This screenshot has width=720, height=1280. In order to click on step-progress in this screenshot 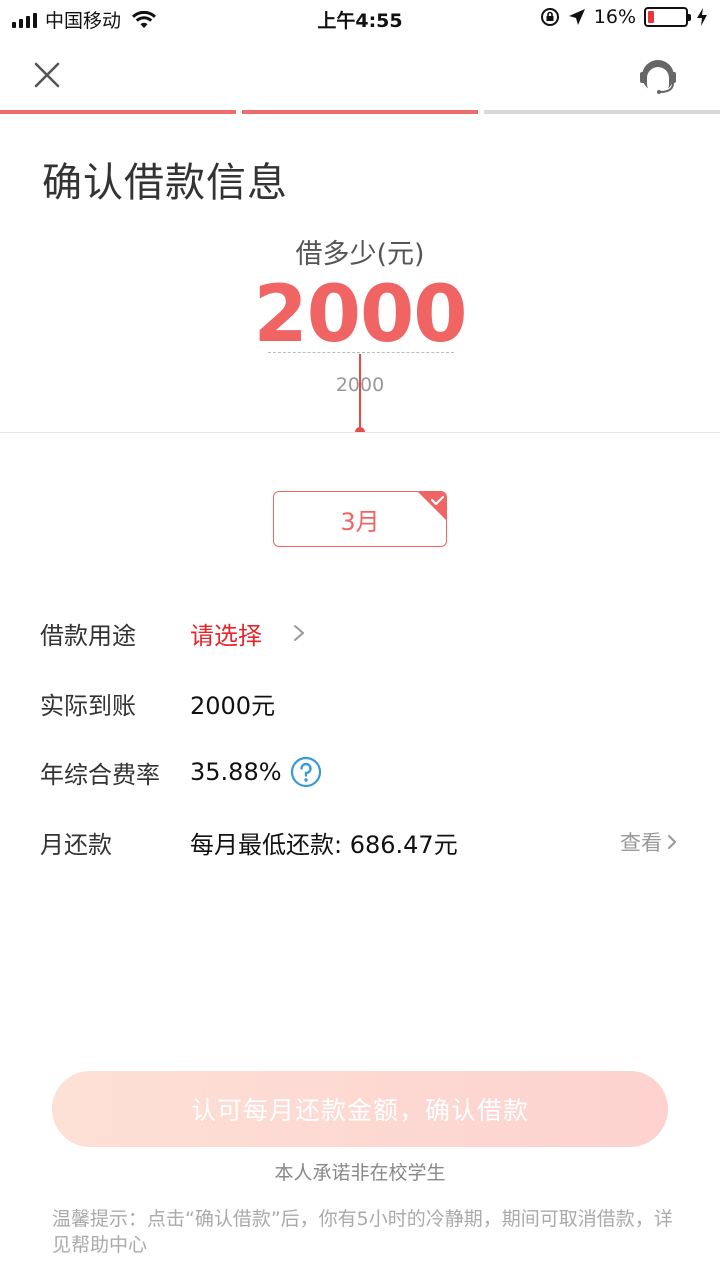, I will do `click(360, 112)`.